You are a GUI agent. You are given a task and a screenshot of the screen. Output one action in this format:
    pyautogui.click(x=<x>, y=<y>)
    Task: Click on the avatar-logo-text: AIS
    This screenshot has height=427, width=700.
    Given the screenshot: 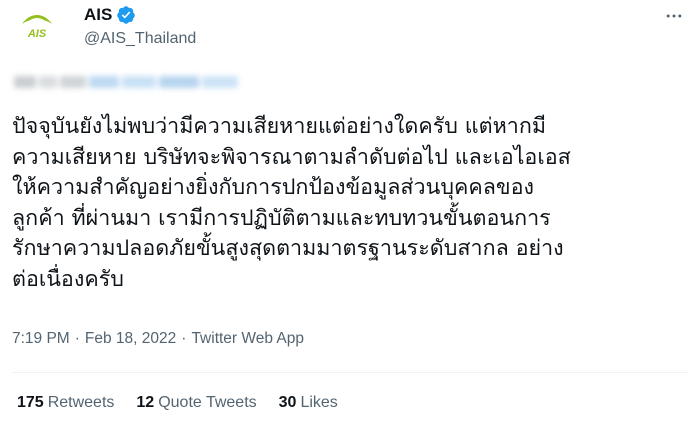 What is the action you would take?
    pyautogui.click(x=37, y=34)
    